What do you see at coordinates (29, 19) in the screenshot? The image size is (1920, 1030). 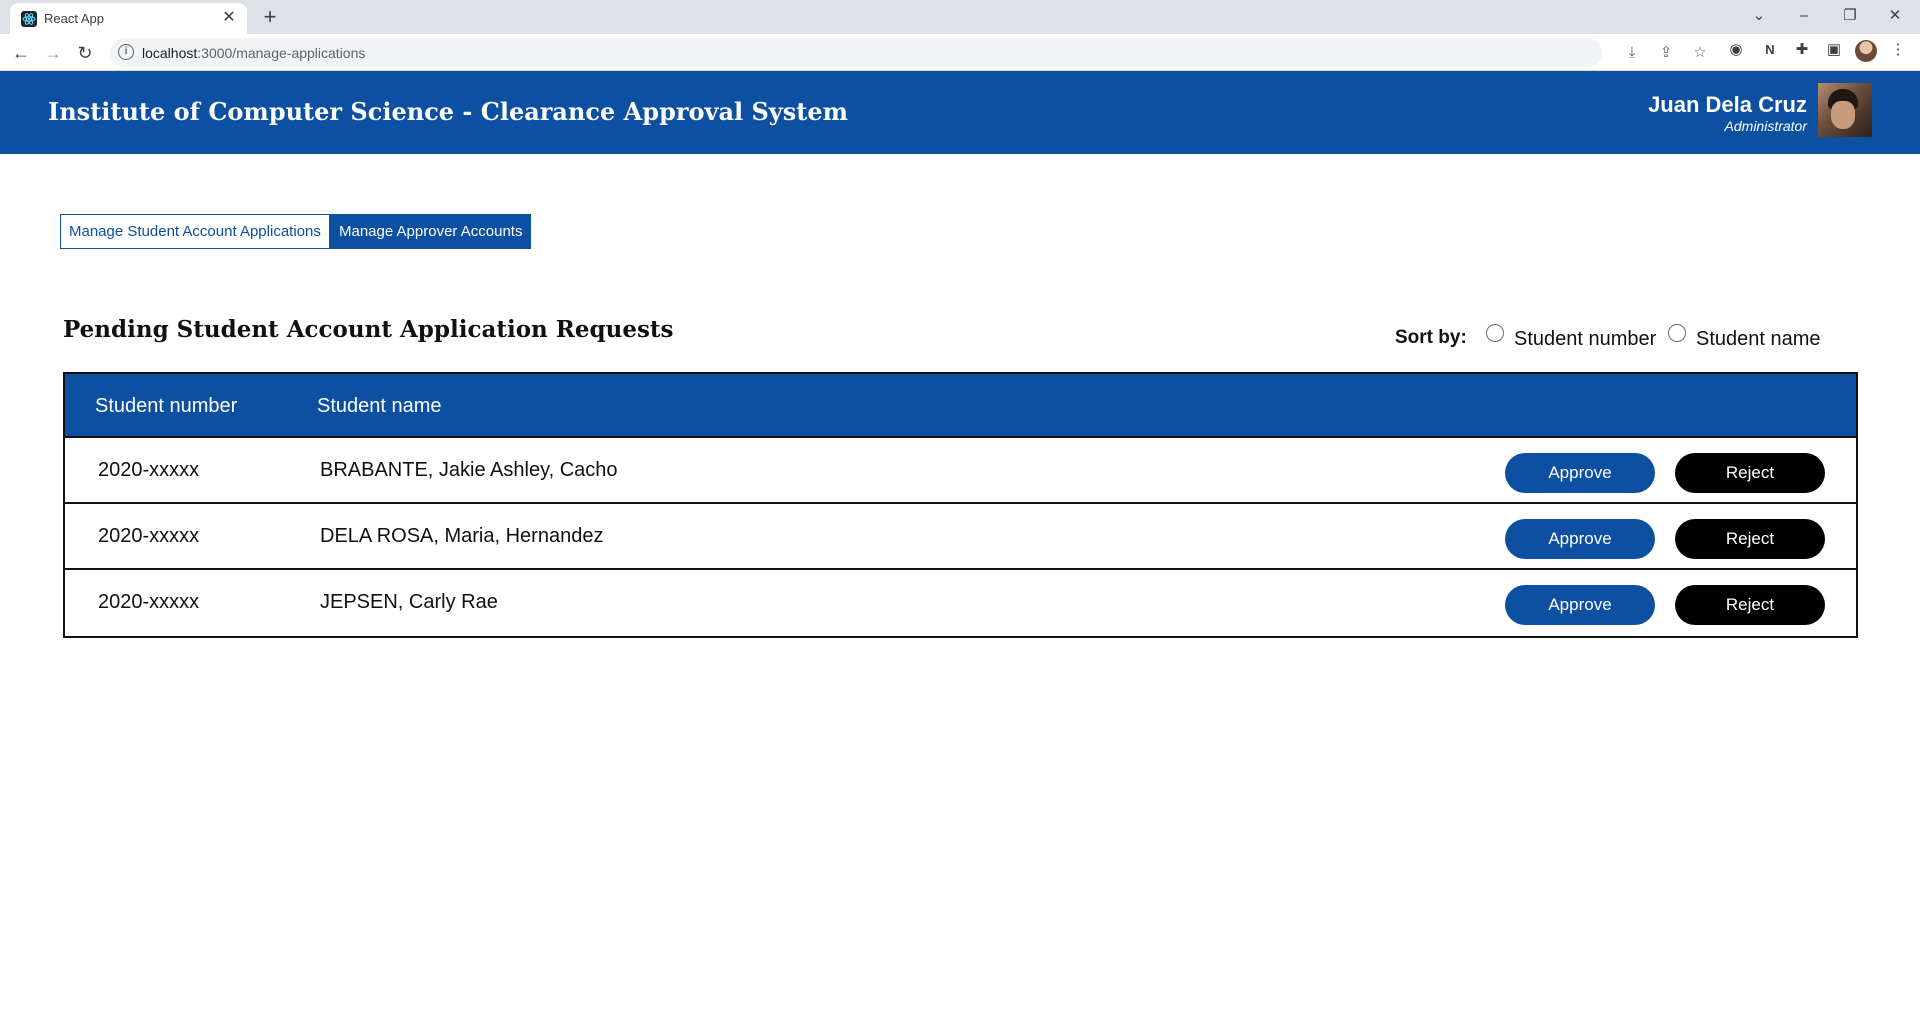 I see `react-icon` at bounding box center [29, 19].